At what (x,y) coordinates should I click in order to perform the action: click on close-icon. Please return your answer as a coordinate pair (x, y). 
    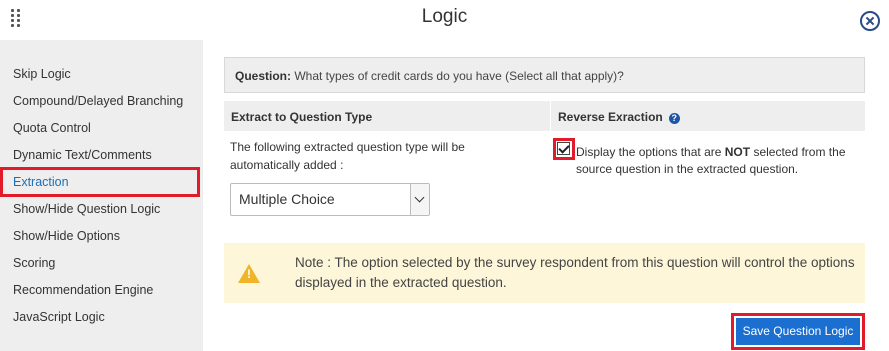
    Looking at the image, I should click on (870, 21).